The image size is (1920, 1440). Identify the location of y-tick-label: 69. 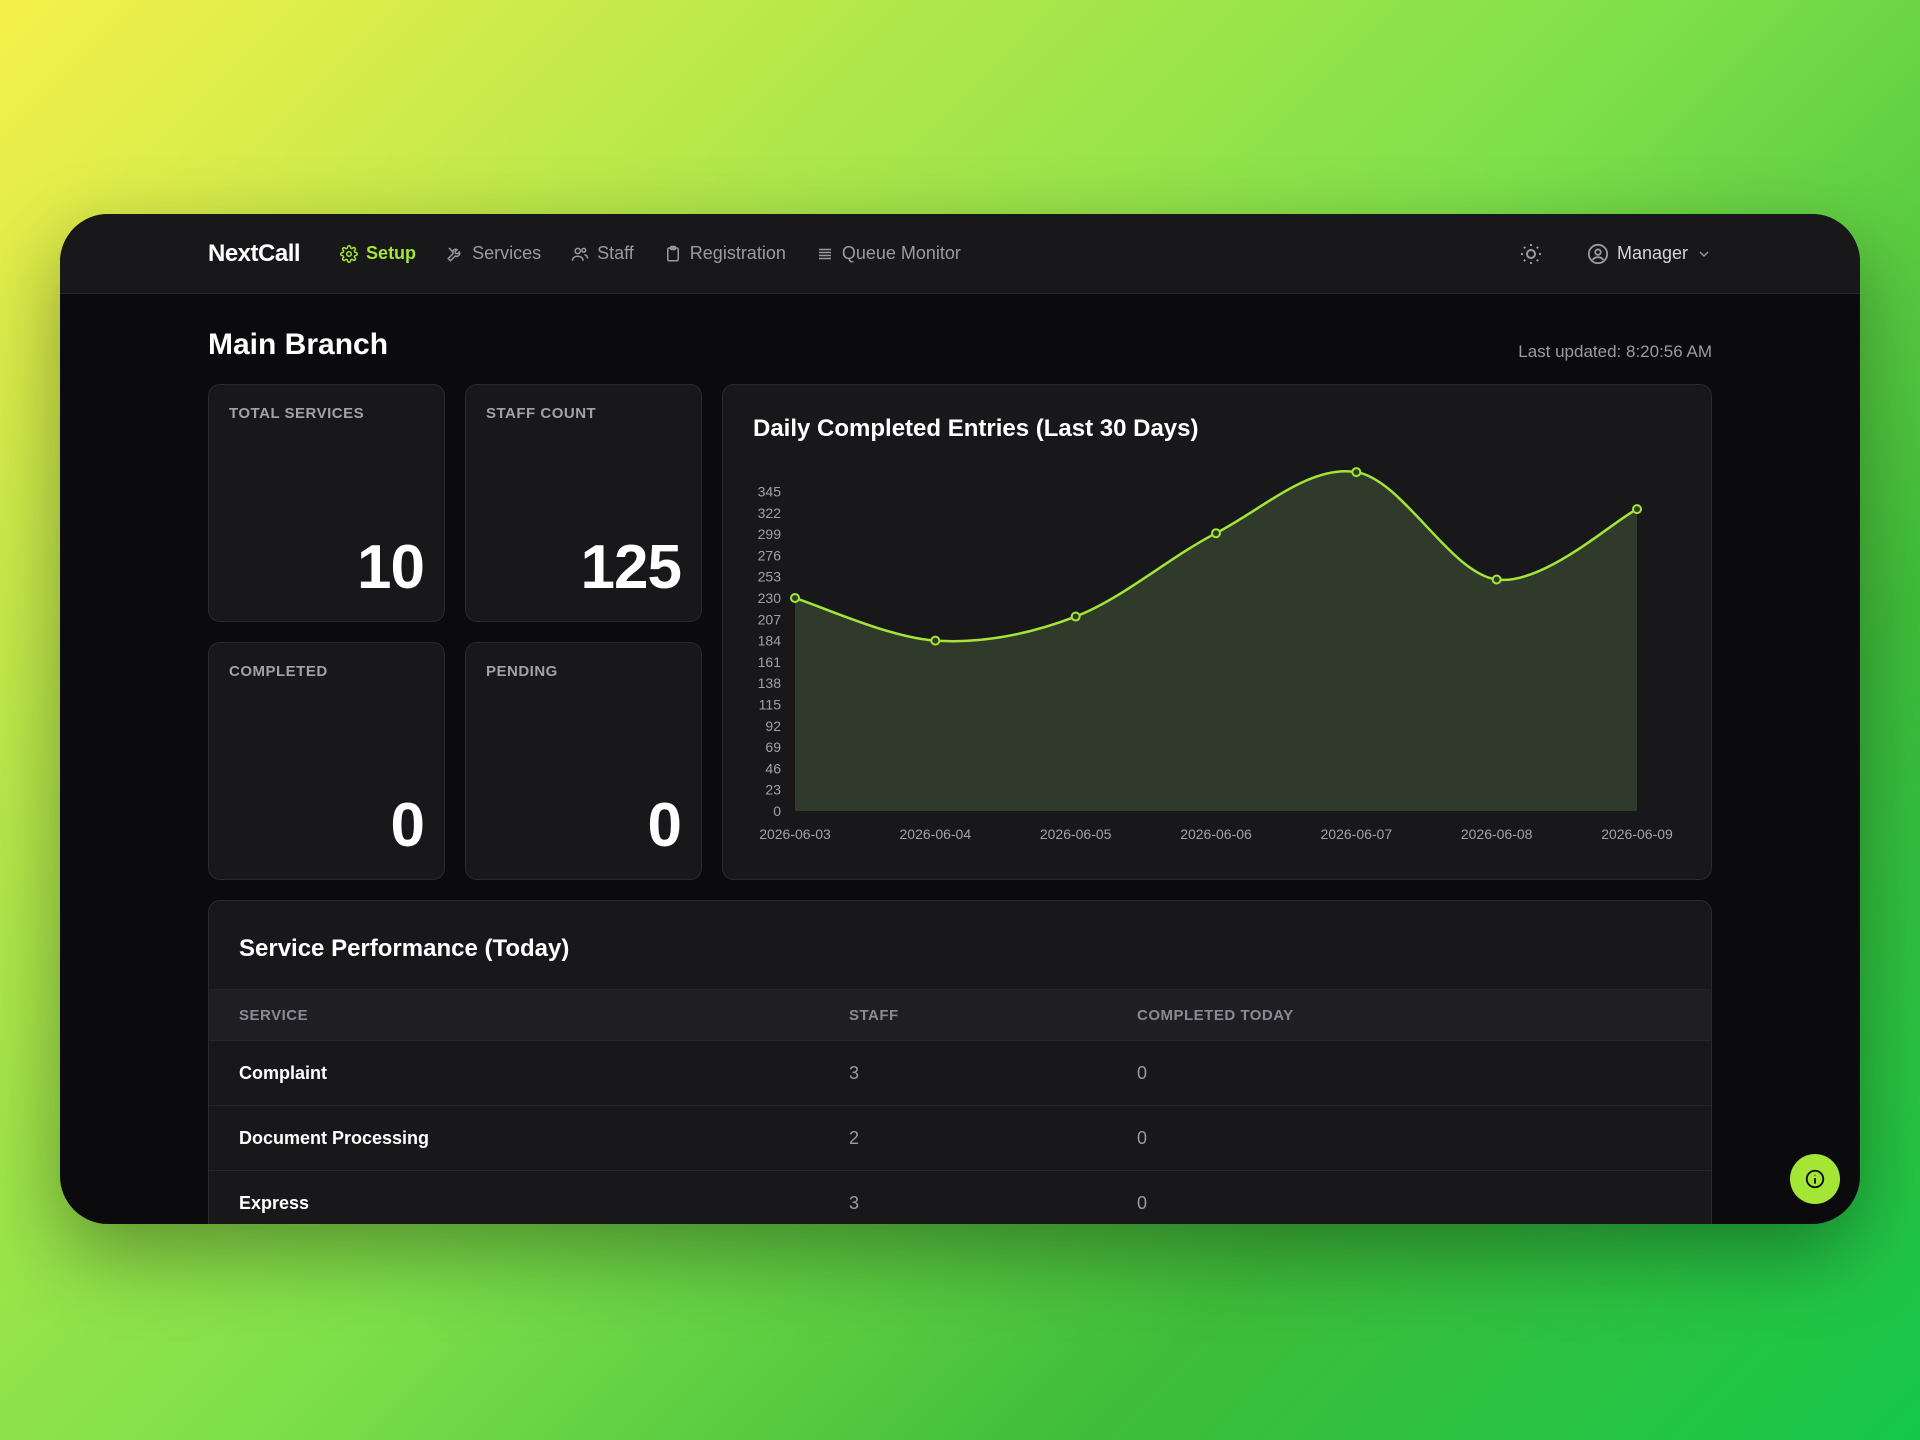
(773, 747).